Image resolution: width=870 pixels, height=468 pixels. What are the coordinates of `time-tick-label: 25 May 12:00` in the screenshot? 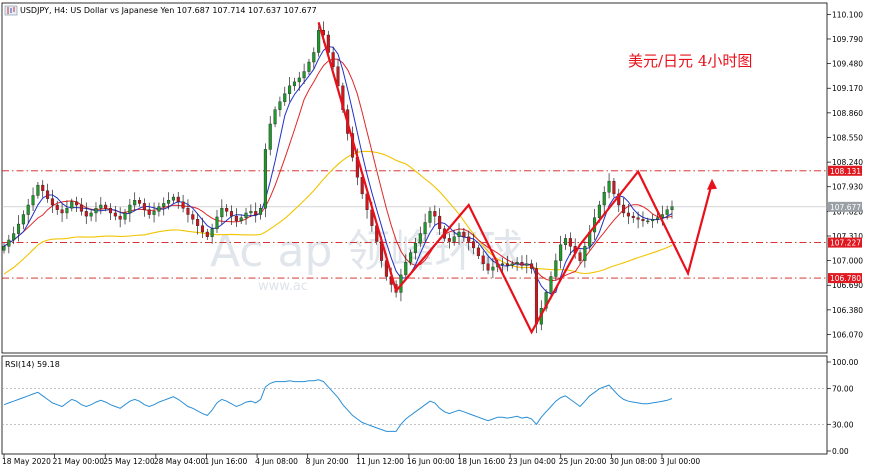 It's located at (129, 461).